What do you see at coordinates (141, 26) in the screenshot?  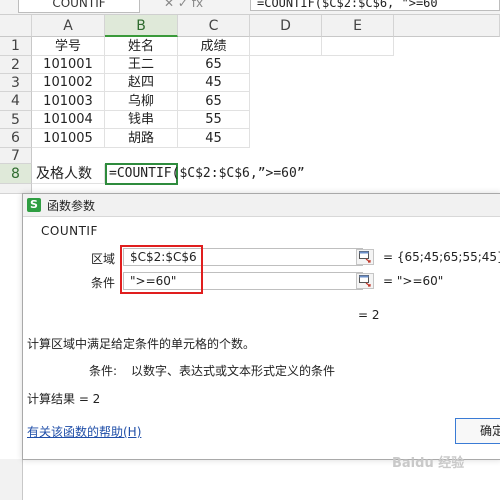 I see `column-header-b: B` at bounding box center [141, 26].